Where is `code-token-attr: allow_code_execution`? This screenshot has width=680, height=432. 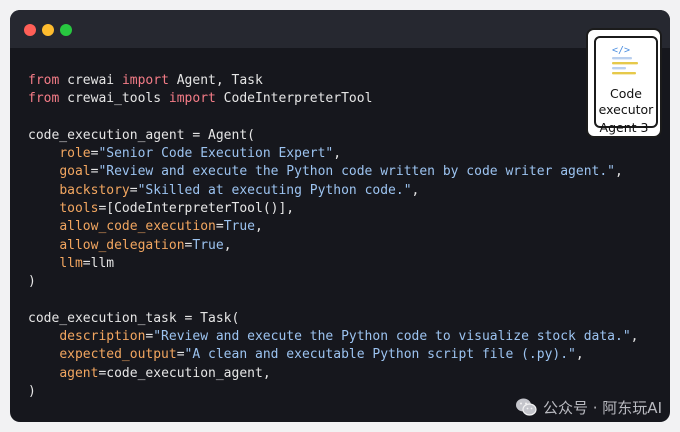 code-token-attr: allow_code_execution is located at coordinates (137, 227).